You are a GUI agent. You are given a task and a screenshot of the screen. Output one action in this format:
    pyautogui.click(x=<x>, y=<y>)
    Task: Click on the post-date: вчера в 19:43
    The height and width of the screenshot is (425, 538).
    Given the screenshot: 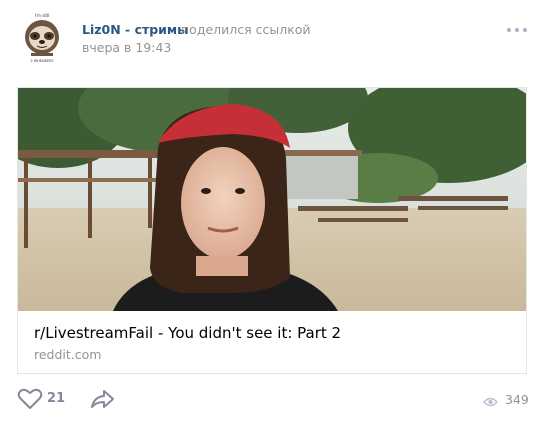 What is the action you would take?
    pyautogui.click(x=126, y=47)
    